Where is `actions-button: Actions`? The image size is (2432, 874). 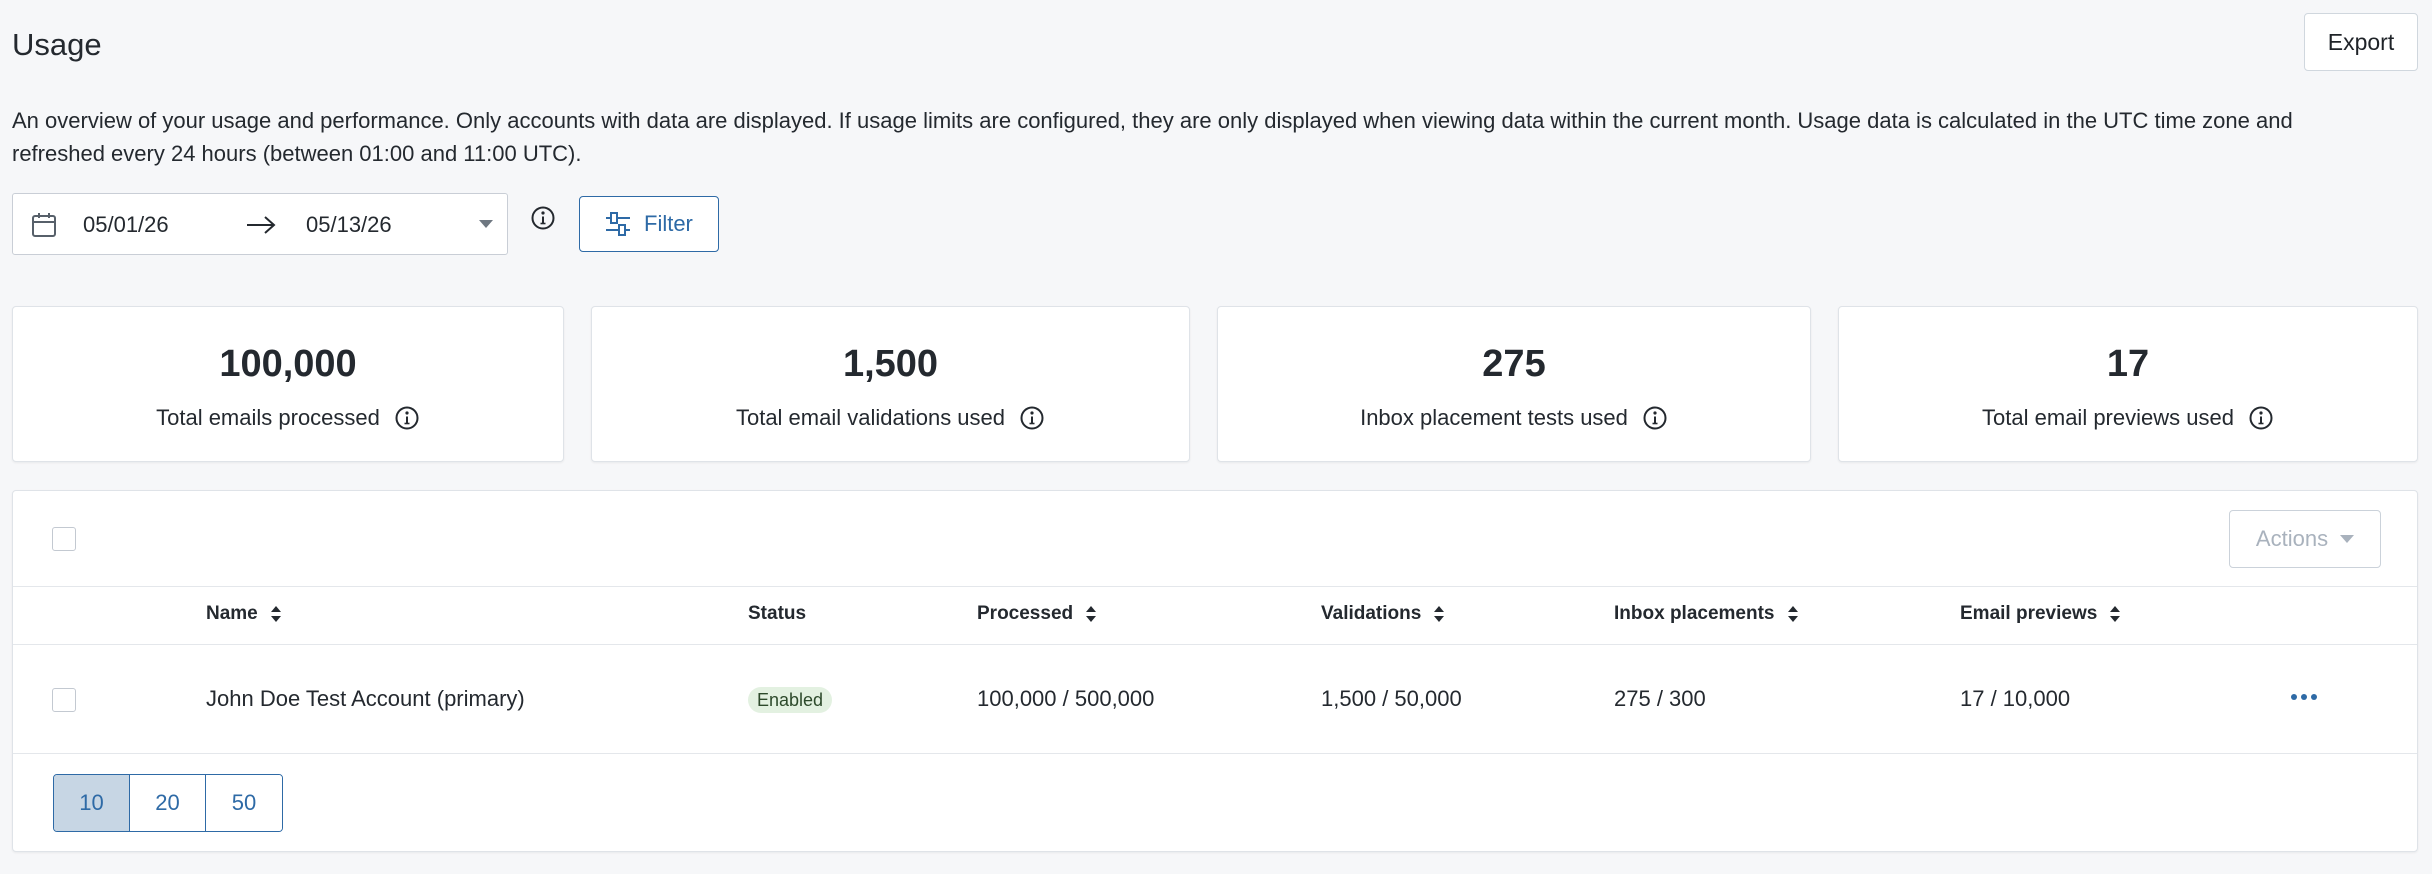 actions-button: Actions is located at coordinates (2305, 539).